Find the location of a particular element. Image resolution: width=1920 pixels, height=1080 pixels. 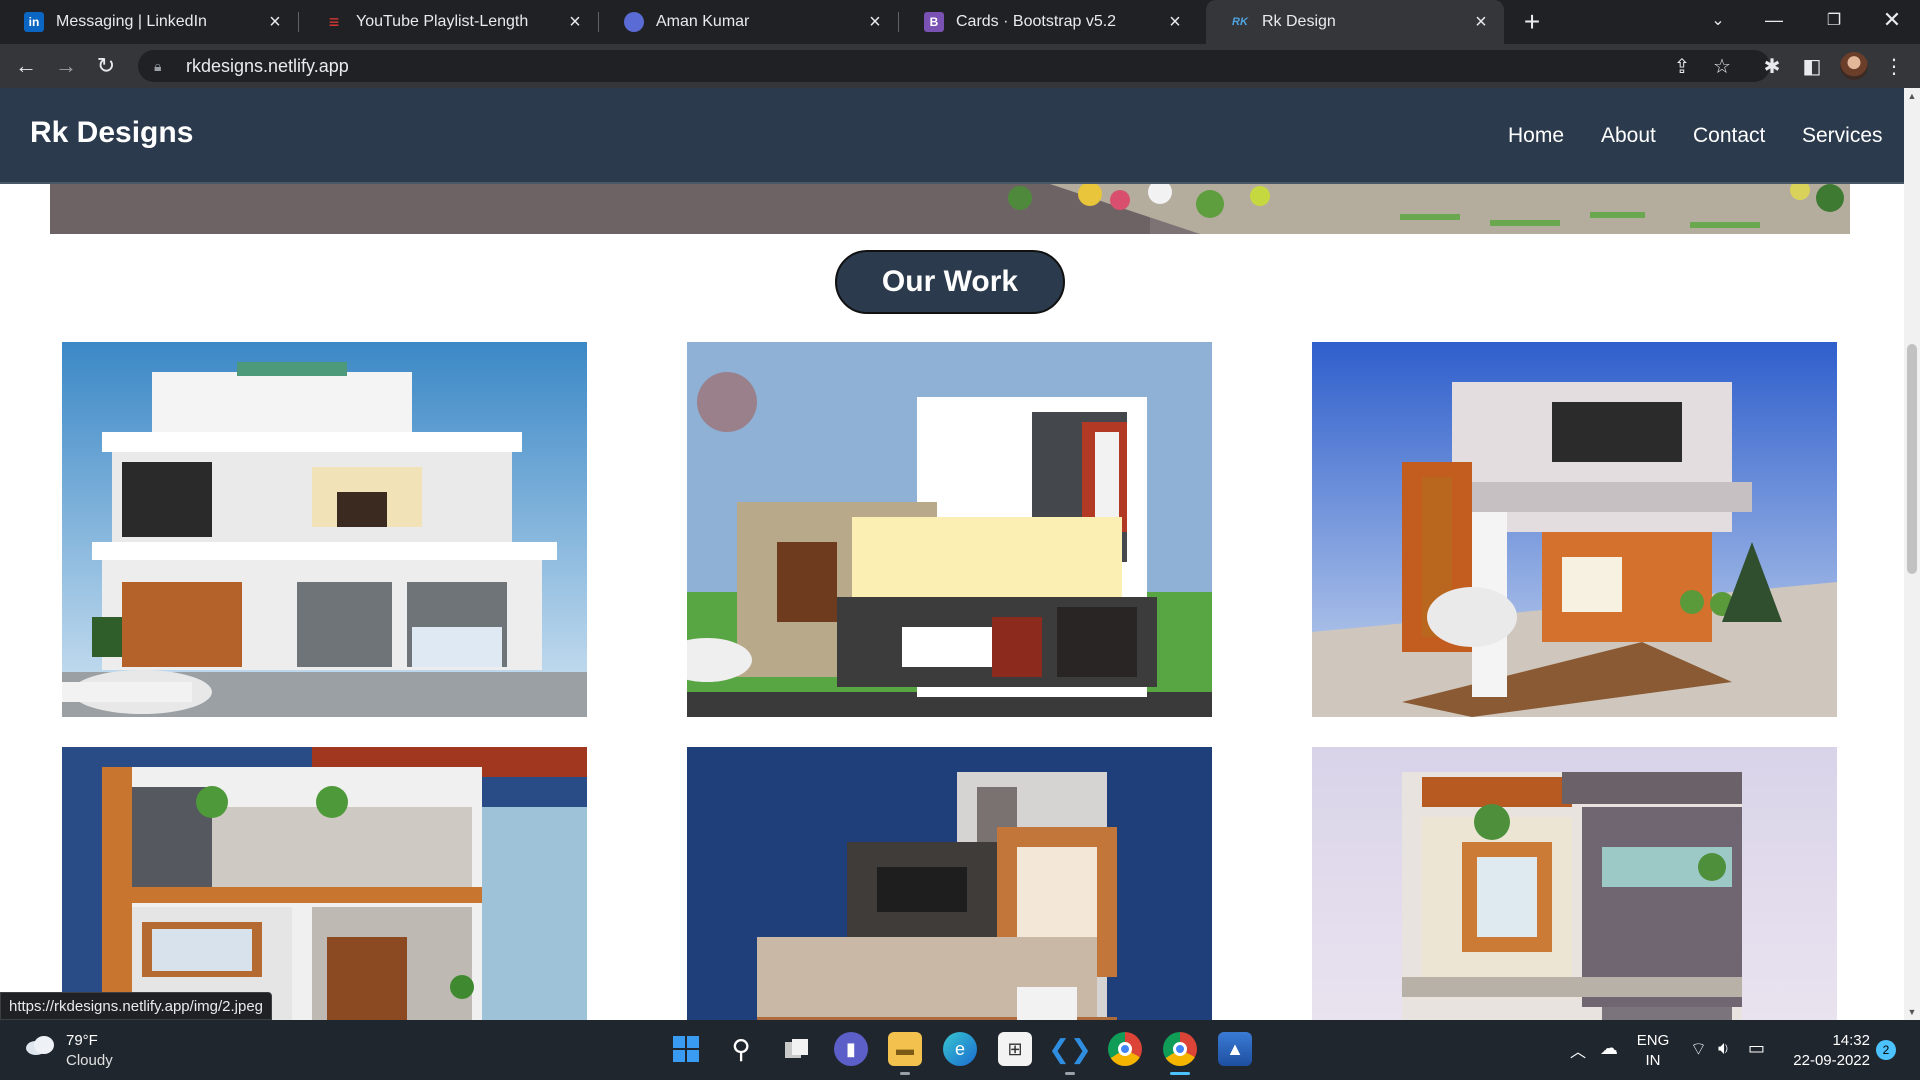

bookmark-star-icon: ☆ is located at coordinates (1722, 66).